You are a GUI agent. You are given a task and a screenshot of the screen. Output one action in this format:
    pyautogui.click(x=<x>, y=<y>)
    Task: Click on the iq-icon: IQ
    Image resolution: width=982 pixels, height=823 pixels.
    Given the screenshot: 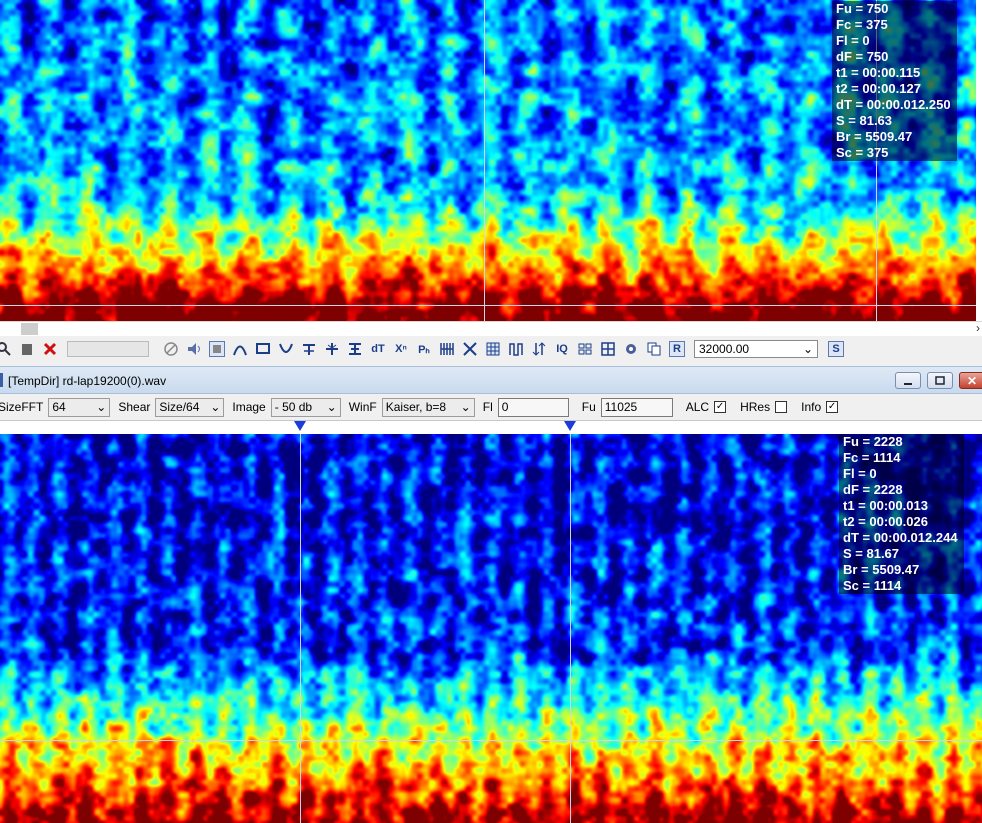 What is the action you would take?
    pyautogui.click(x=562, y=349)
    